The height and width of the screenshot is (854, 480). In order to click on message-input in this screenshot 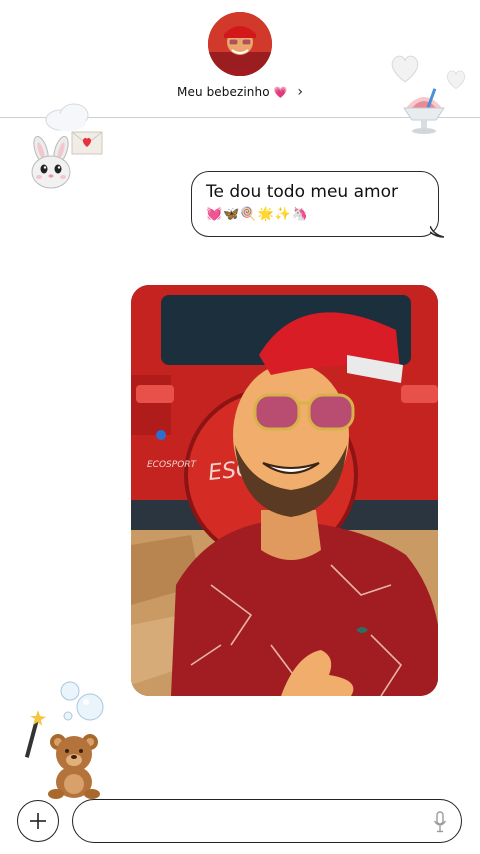, I will do `click(249, 821)`.